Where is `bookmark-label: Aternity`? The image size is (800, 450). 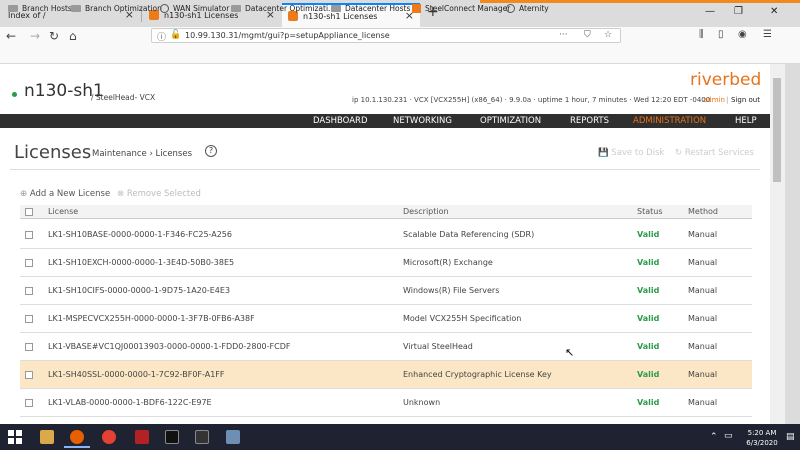
bookmark-label: Aternity is located at coordinates (534, 8).